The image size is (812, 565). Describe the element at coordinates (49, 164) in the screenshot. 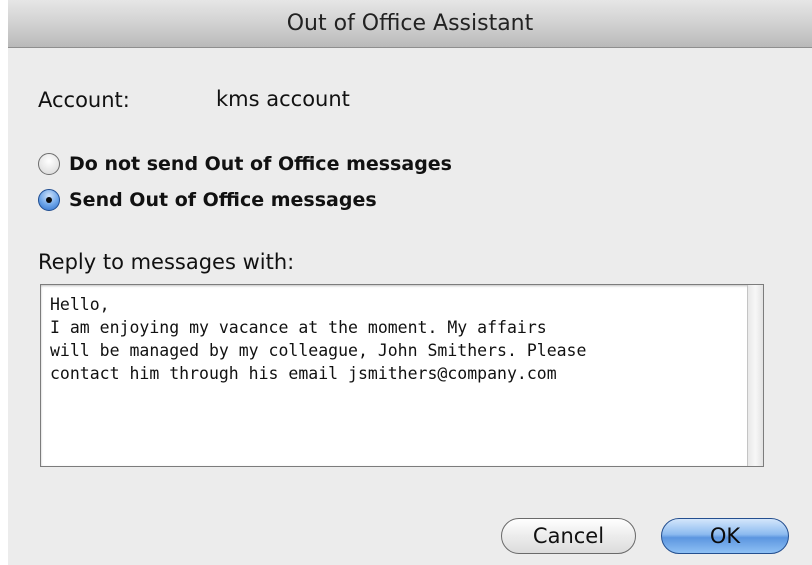

I see `radio-unselected-icon` at that location.